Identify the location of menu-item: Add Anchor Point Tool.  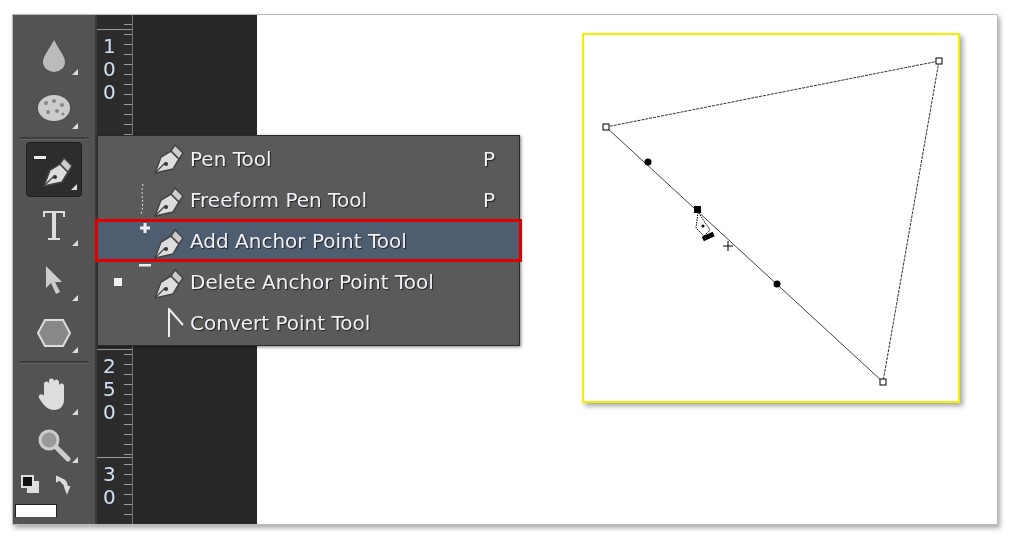
(308, 240).